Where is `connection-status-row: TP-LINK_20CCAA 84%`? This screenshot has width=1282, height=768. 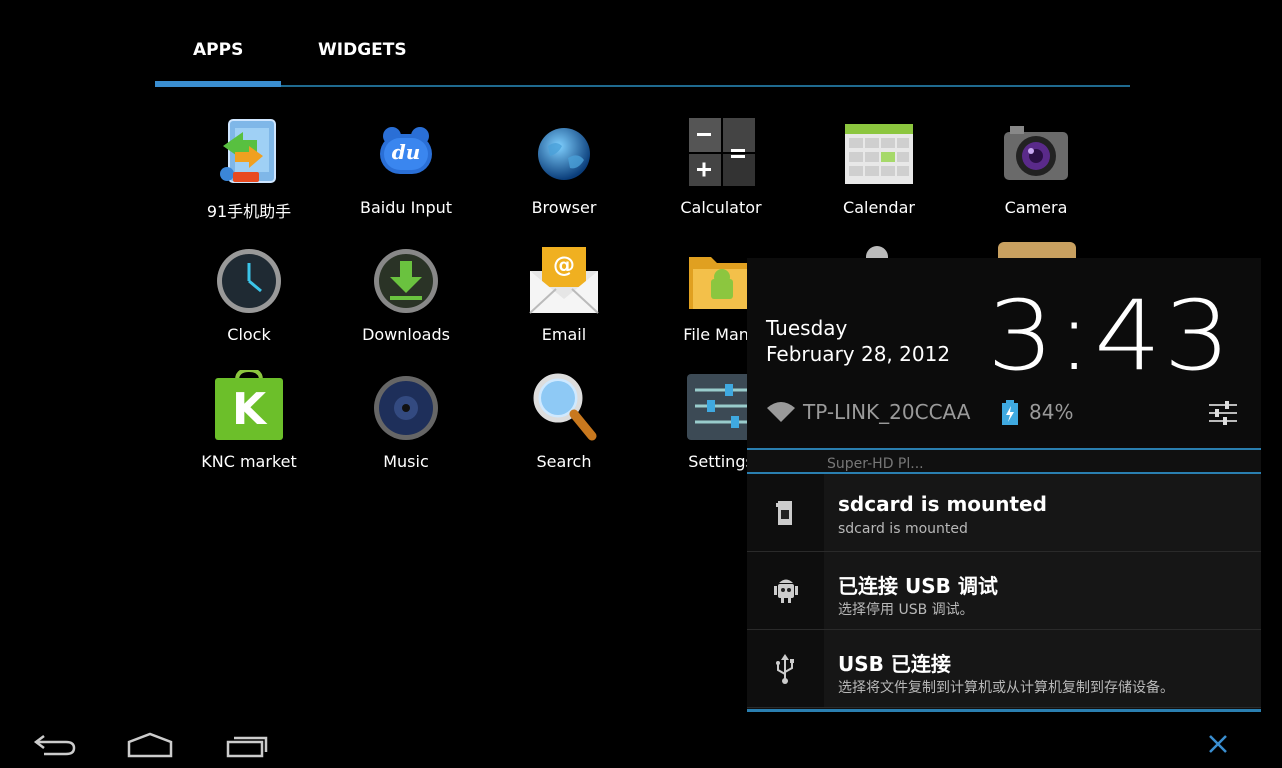 connection-status-row: TP-LINK_20CCAA 84% is located at coordinates (1005, 413).